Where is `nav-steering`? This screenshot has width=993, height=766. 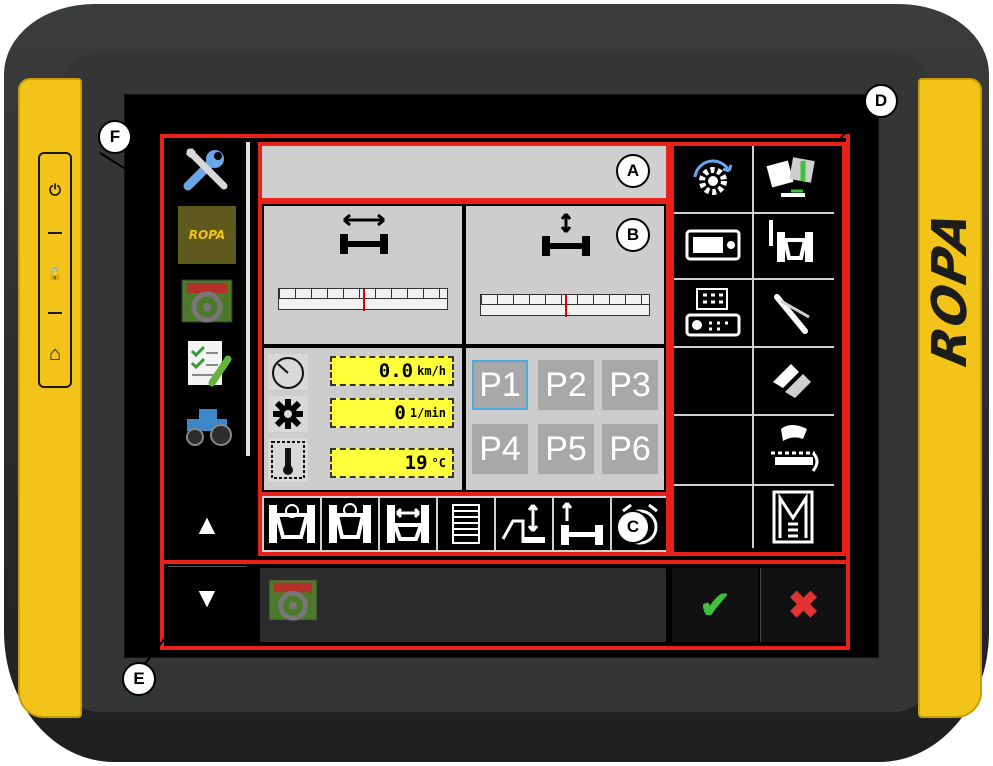 nav-steering is located at coordinates (207, 301).